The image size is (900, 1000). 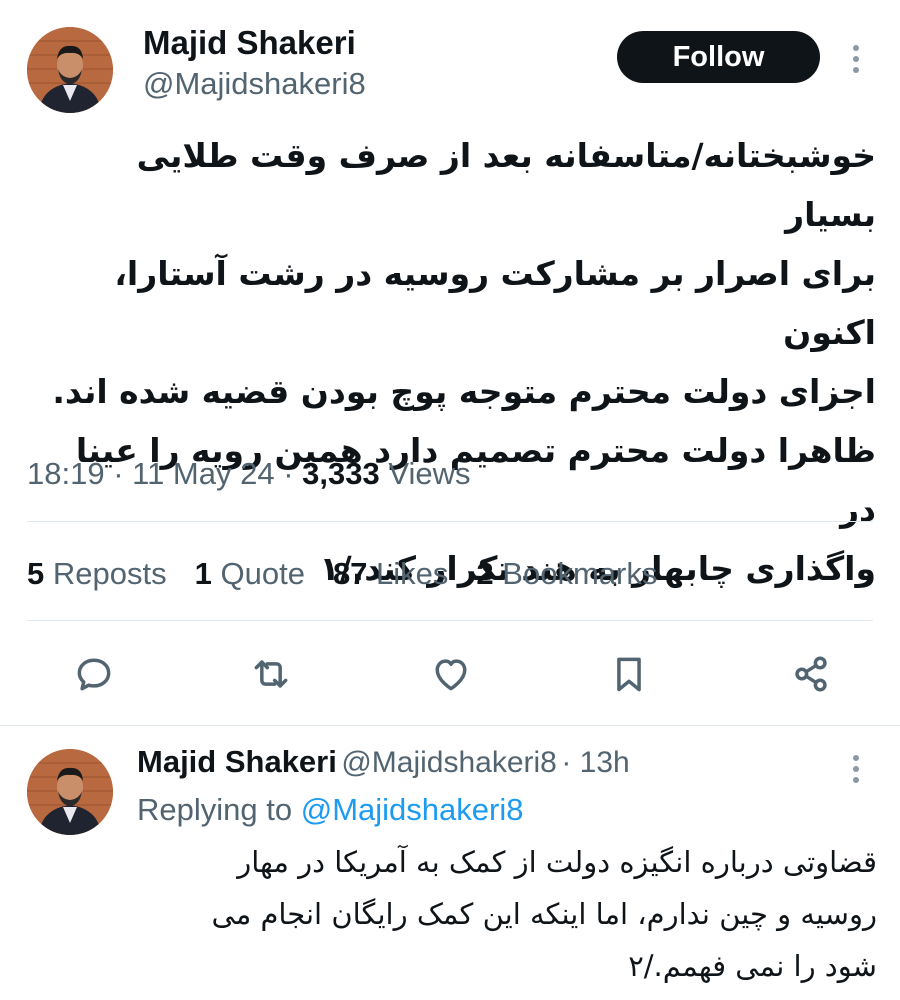 What do you see at coordinates (429, 473) in the screenshot?
I see `views-label: Views` at bounding box center [429, 473].